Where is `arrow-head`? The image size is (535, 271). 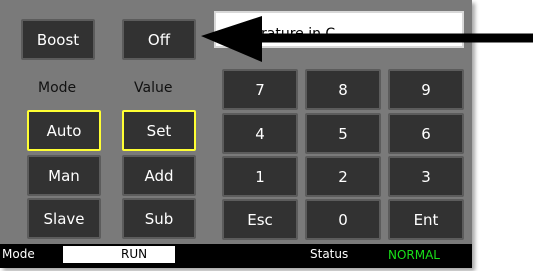 arrow-head is located at coordinates (231, 39).